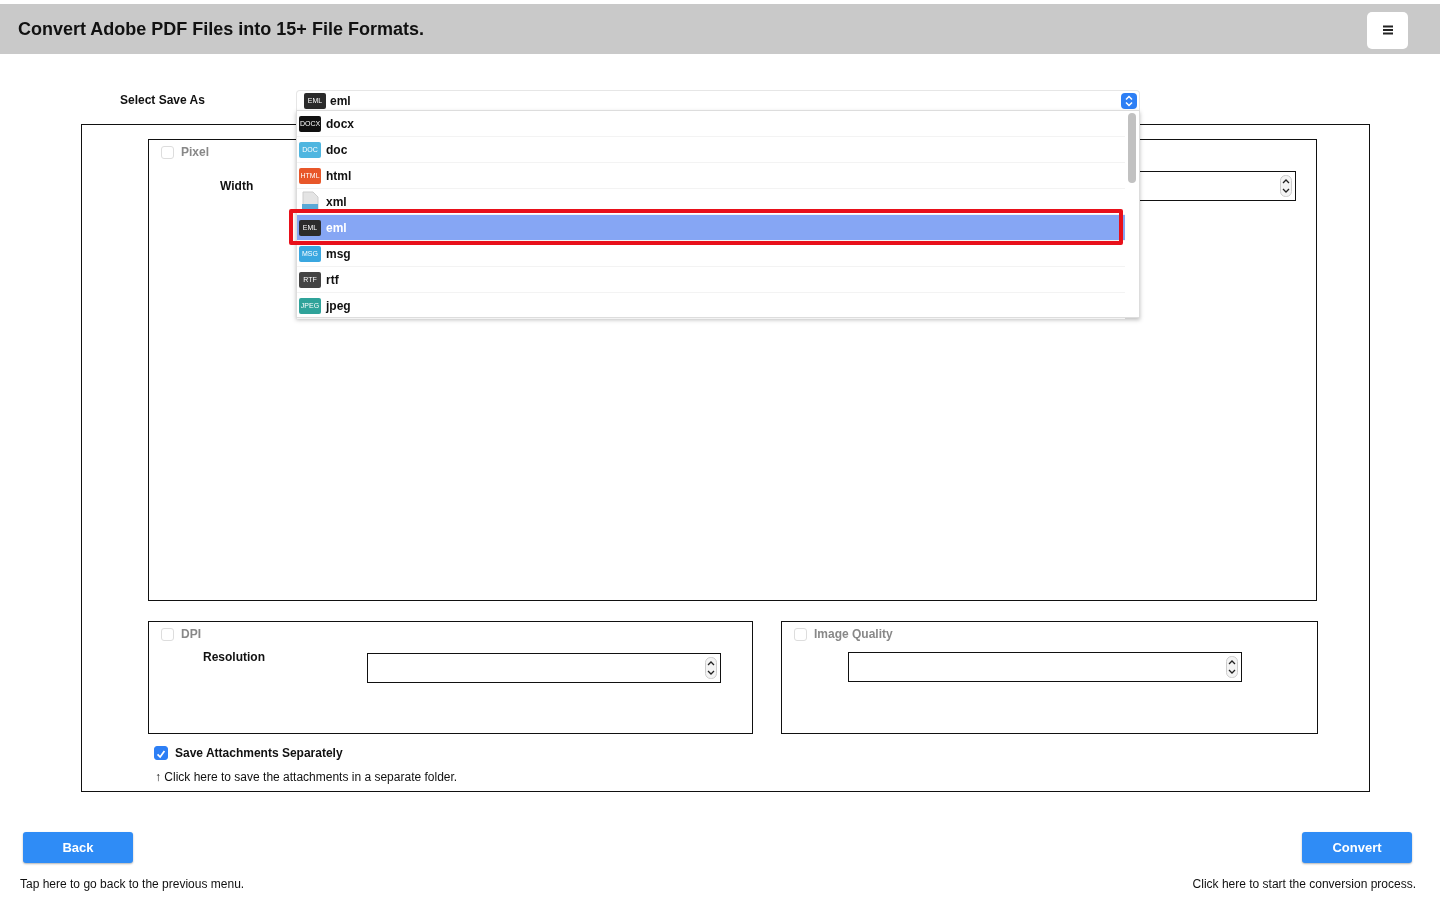  Describe the element at coordinates (234, 657) in the screenshot. I see `field-label: Resolution` at that location.